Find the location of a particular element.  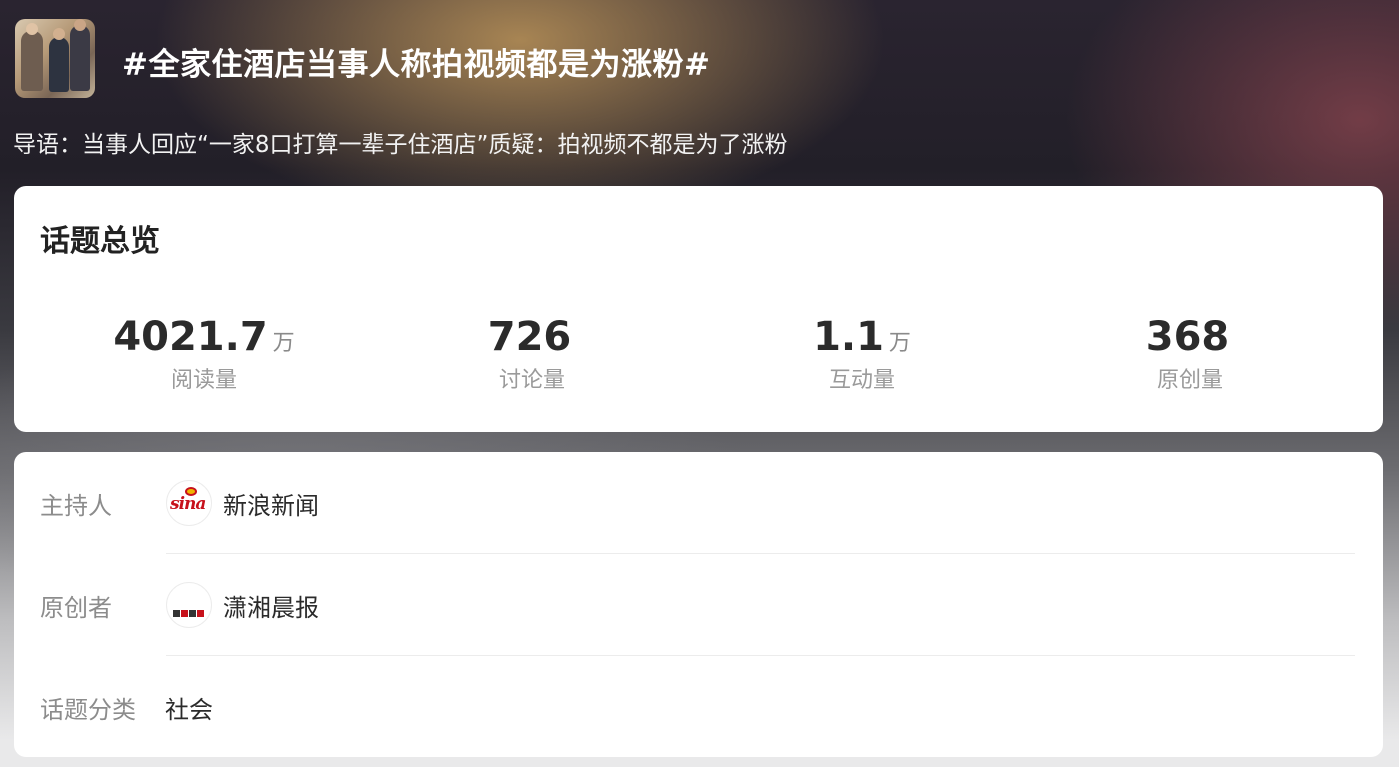

stat-label: 互动量 is located at coordinates (861, 380).